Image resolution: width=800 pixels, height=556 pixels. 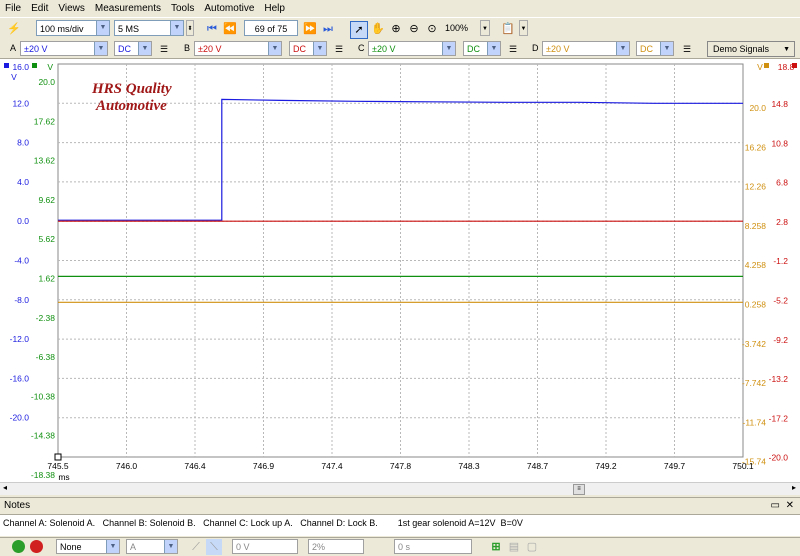 What do you see at coordinates (339, 49) in the screenshot?
I see `channel-b-options-icon: ☰` at bounding box center [339, 49].